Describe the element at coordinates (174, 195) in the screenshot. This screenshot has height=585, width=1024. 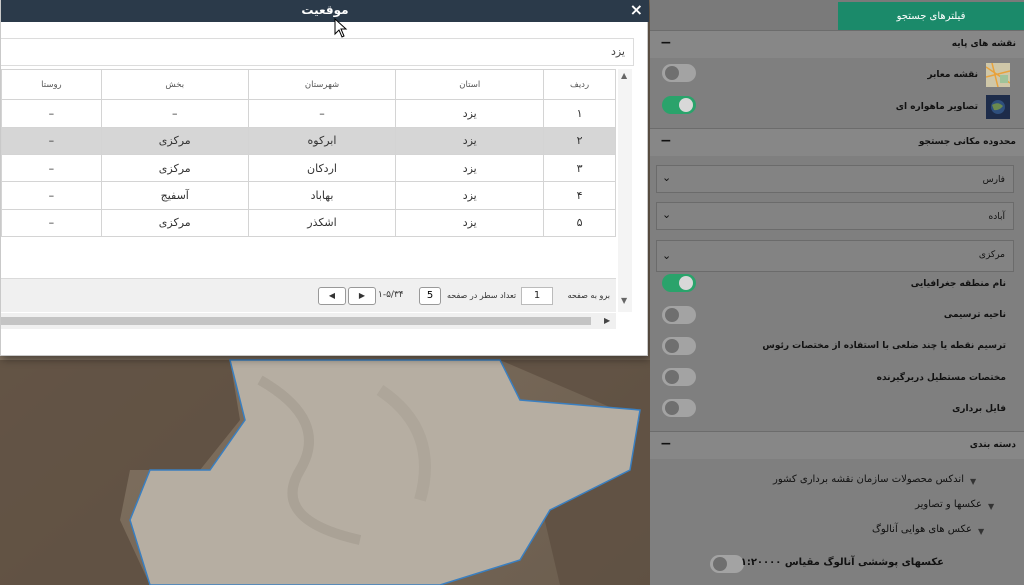
I see `cell-district: آسفیج` at that location.